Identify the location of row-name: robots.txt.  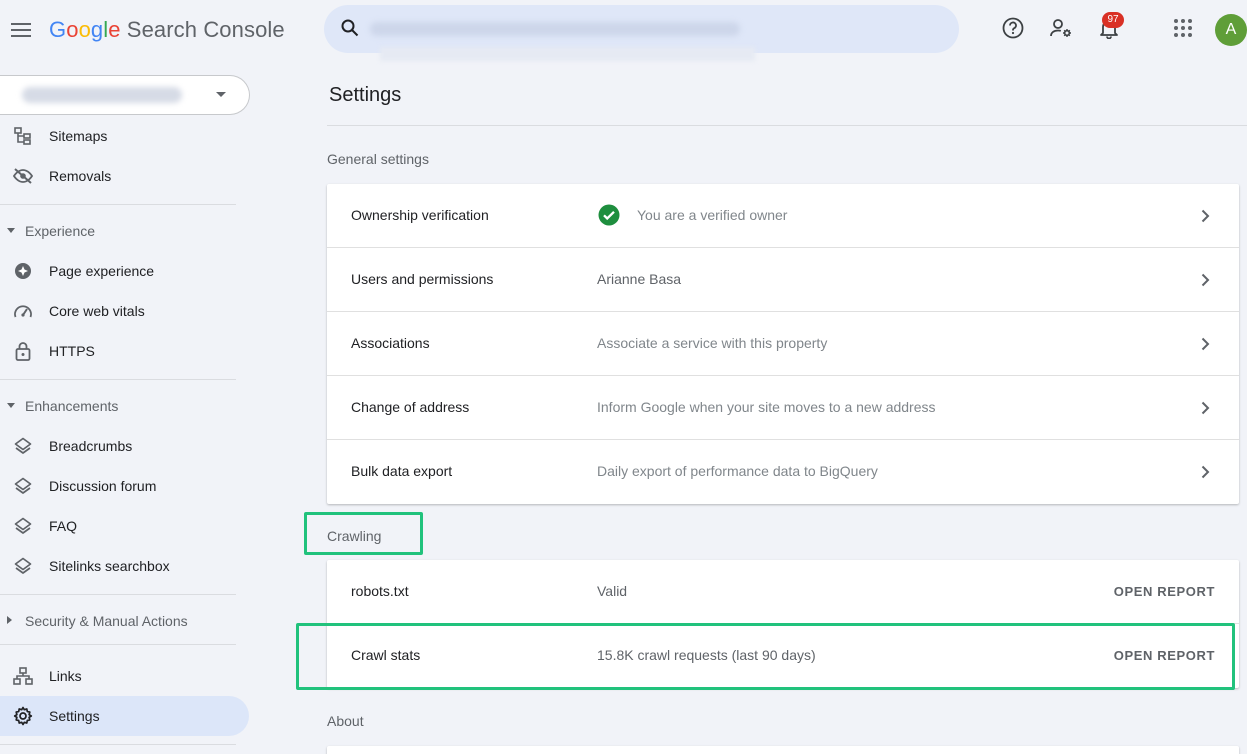
(380, 591).